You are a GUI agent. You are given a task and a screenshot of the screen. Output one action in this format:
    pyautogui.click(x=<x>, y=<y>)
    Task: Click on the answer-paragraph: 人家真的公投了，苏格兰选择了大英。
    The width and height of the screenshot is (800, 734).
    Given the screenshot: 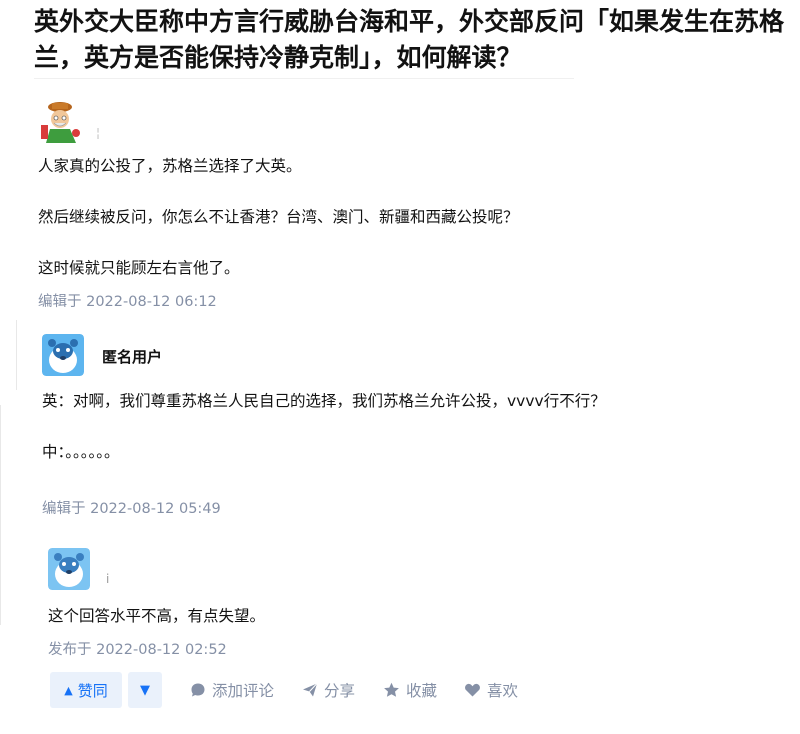 What is the action you would take?
    pyautogui.click(x=170, y=166)
    